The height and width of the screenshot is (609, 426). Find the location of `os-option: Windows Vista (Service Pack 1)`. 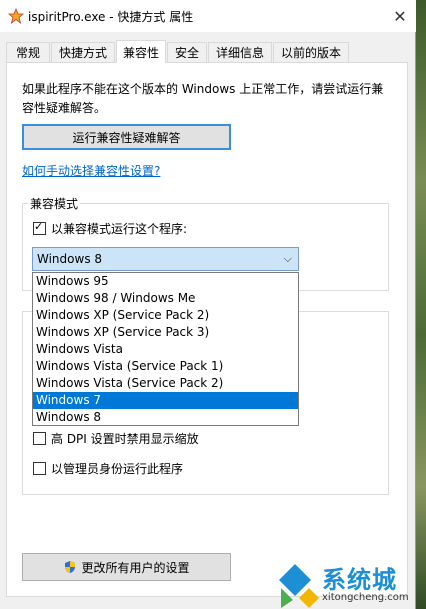

os-option: Windows Vista (Service Pack 1) is located at coordinates (165, 366).